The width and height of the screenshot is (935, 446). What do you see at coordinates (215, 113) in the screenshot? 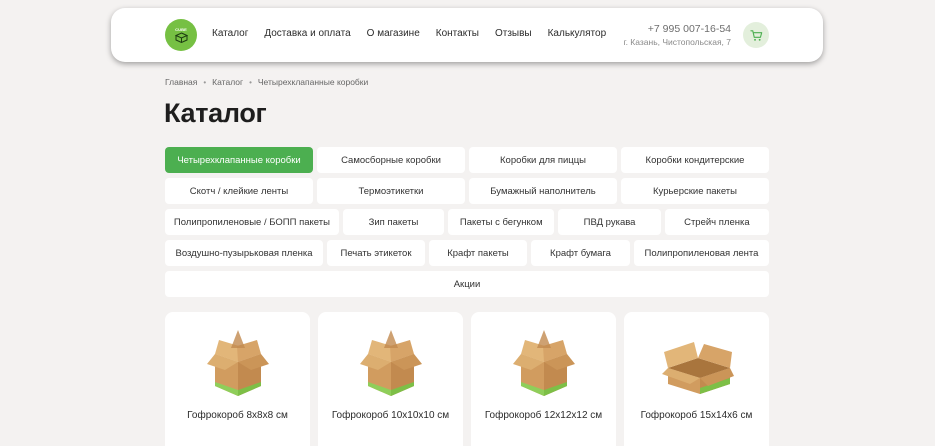
I see `page-title: Каталог` at bounding box center [215, 113].